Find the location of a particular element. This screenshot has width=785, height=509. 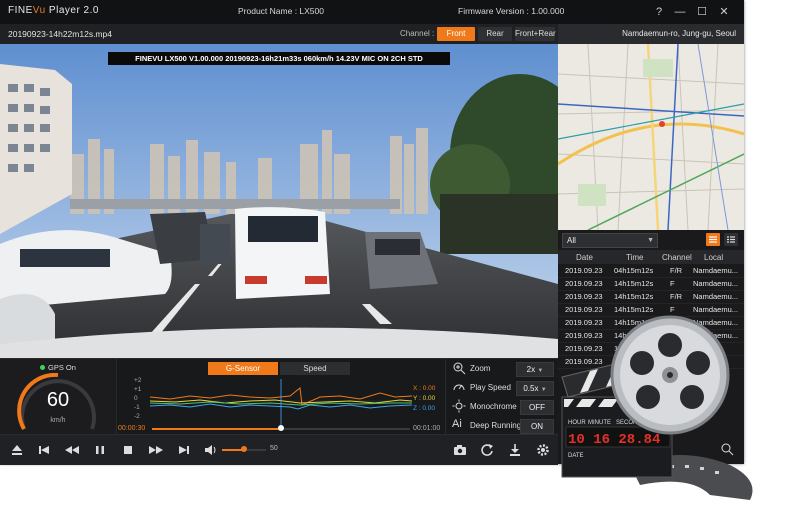

playspeed-row: Play Speed 0.5x ▼ is located at coordinates (504, 388).